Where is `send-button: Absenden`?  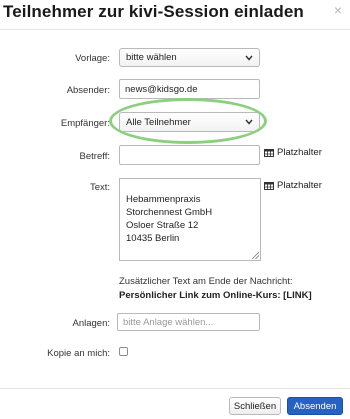 send-button: Absenden is located at coordinates (315, 406).